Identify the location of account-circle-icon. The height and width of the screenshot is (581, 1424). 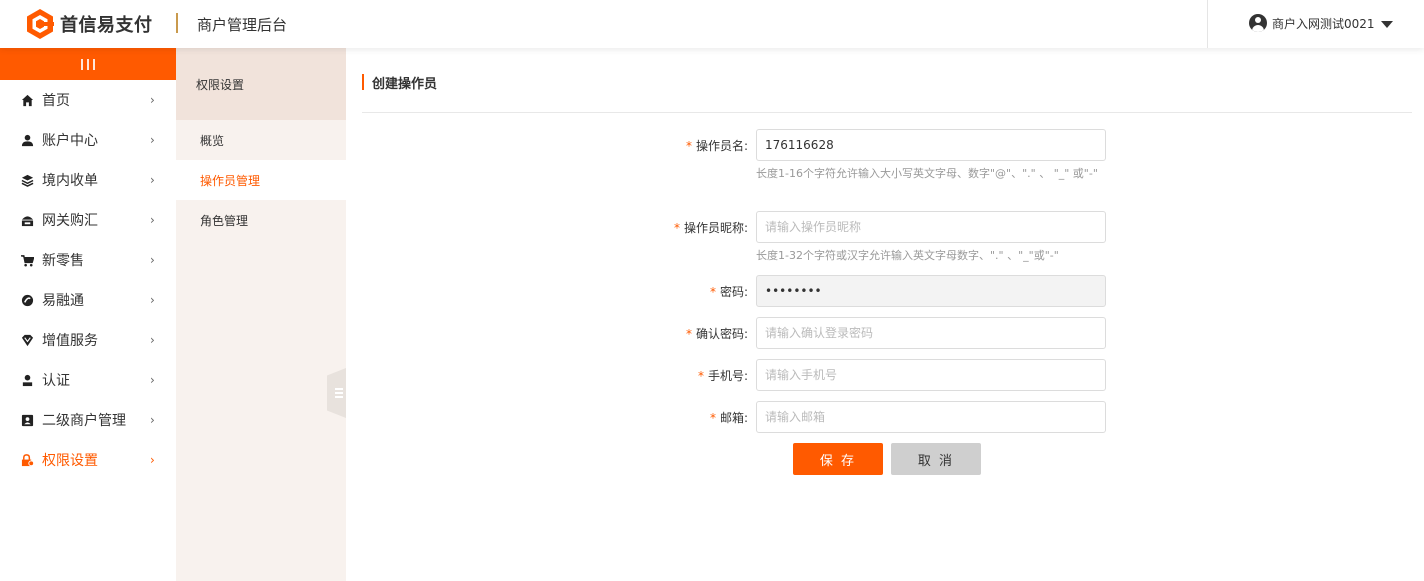
(1258, 23).